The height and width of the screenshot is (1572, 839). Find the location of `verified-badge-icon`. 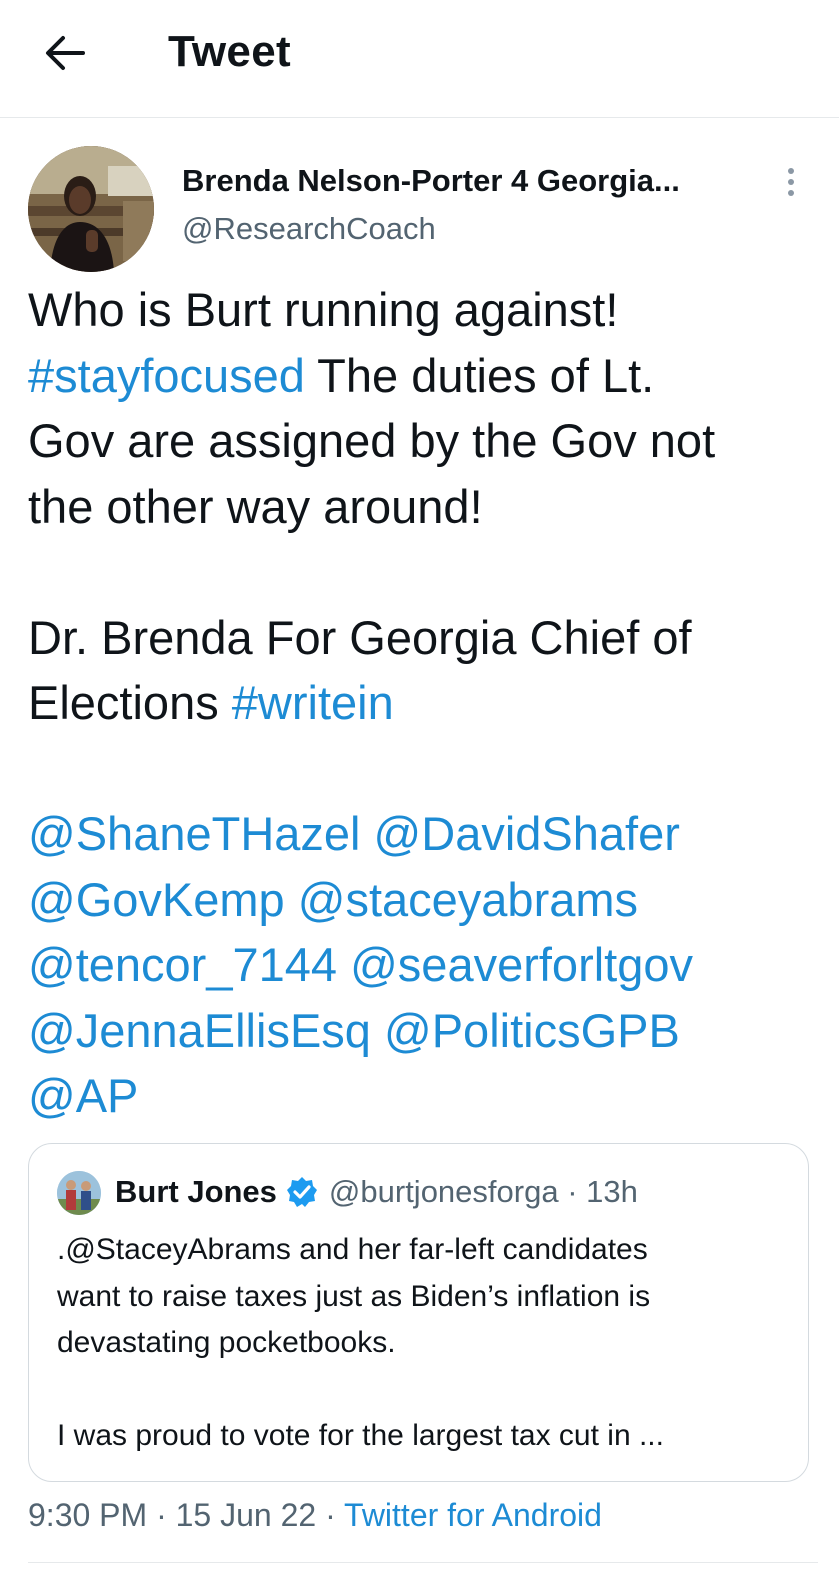

verified-badge-icon is located at coordinates (302, 1192).